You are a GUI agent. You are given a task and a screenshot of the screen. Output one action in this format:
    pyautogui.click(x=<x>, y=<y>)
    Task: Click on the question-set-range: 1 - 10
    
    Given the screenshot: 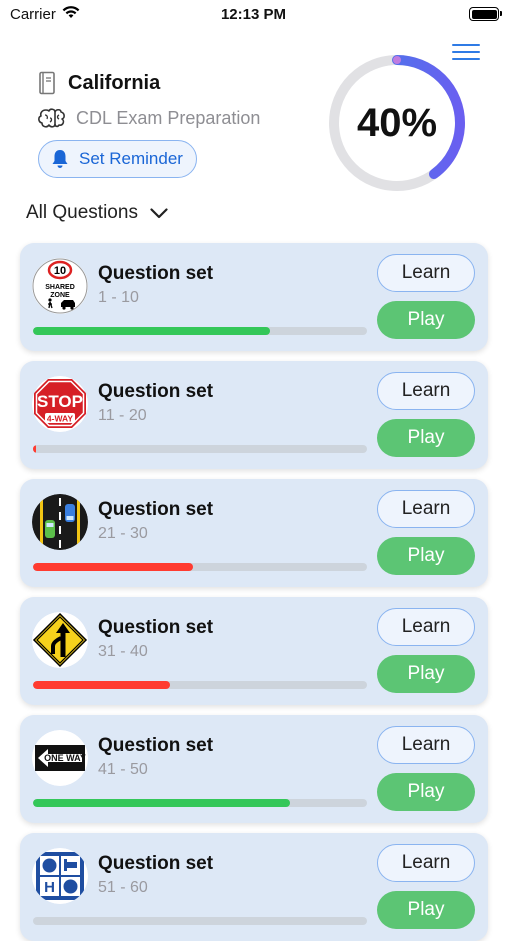 What is the action you would take?
    pyautogui.click(x=118, y=297)
    